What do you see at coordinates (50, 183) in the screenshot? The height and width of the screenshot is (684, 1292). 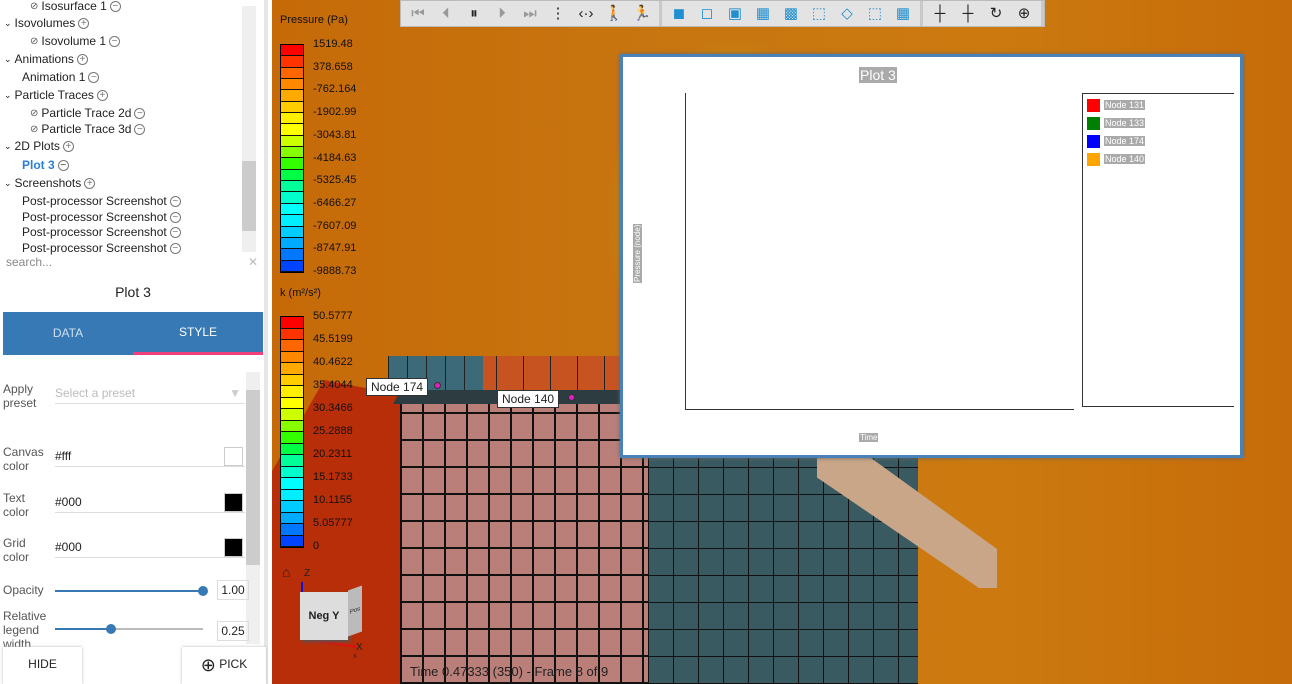 I see `tree-group: ⌄ Screenshots +` at bounding box center [50, 183].